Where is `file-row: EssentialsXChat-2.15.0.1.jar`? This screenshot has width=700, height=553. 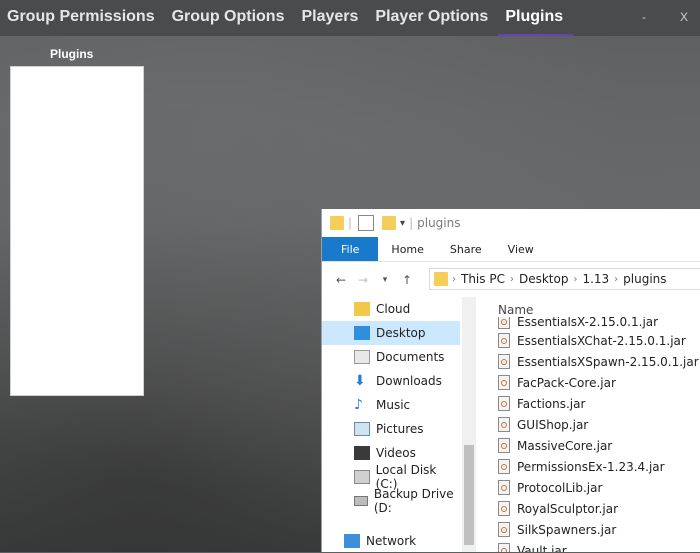 file-row: EssentialsXChat-2.15.0.1.jar is located at coordinates (592, 340).